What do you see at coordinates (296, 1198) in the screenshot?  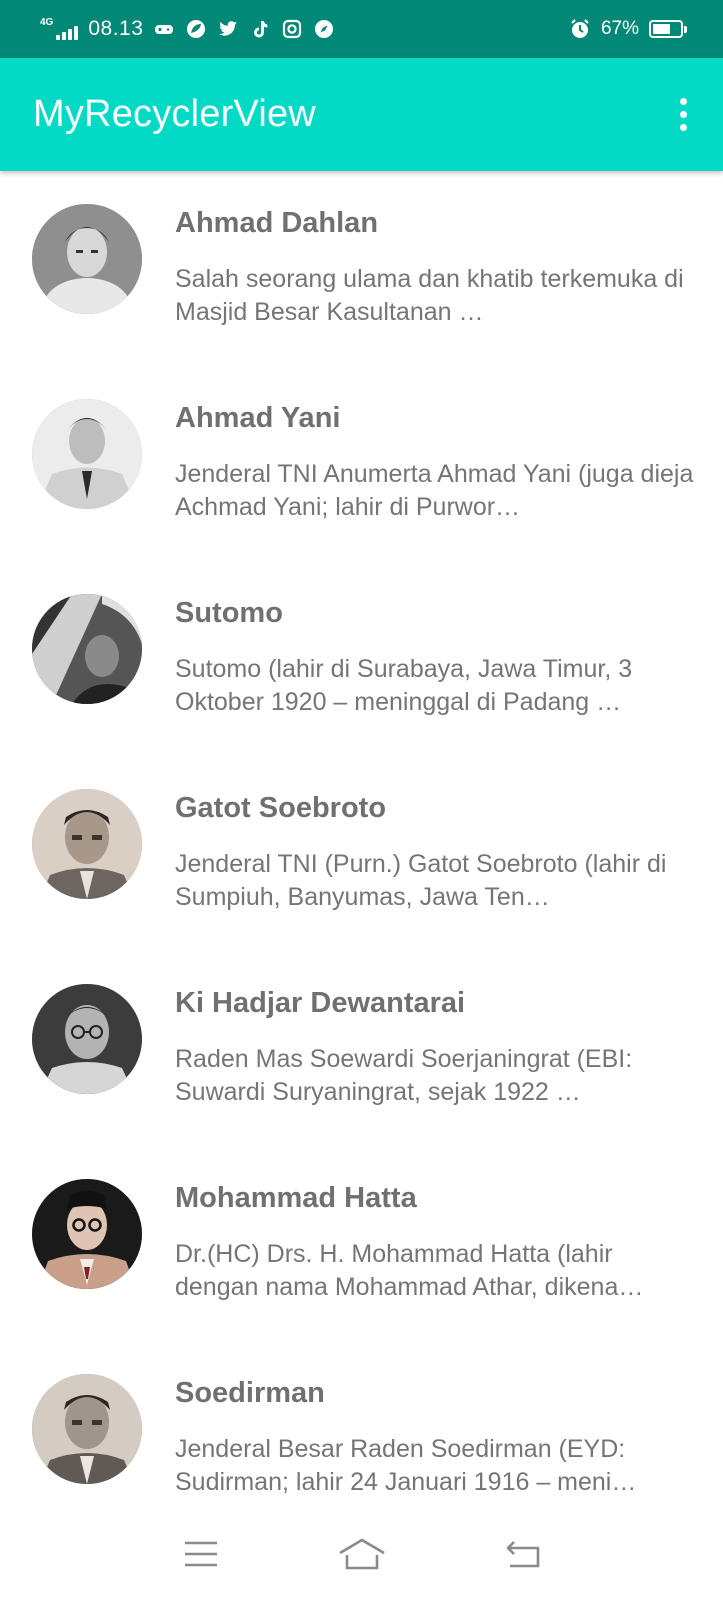 I see `hero-name: Mohammad Hatta` at bounding box center [296, 1198].